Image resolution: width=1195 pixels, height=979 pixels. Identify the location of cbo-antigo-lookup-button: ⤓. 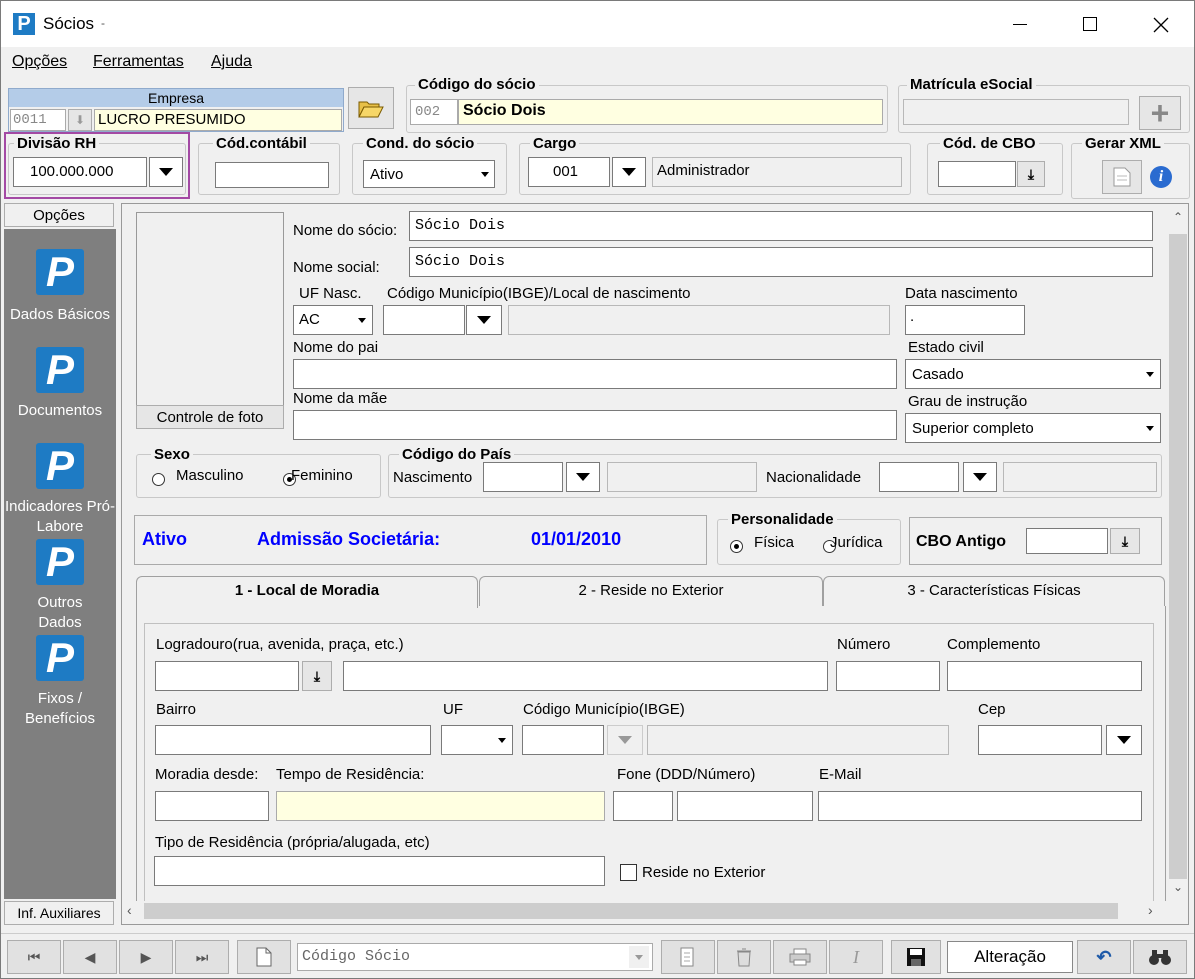
(1125, 541).